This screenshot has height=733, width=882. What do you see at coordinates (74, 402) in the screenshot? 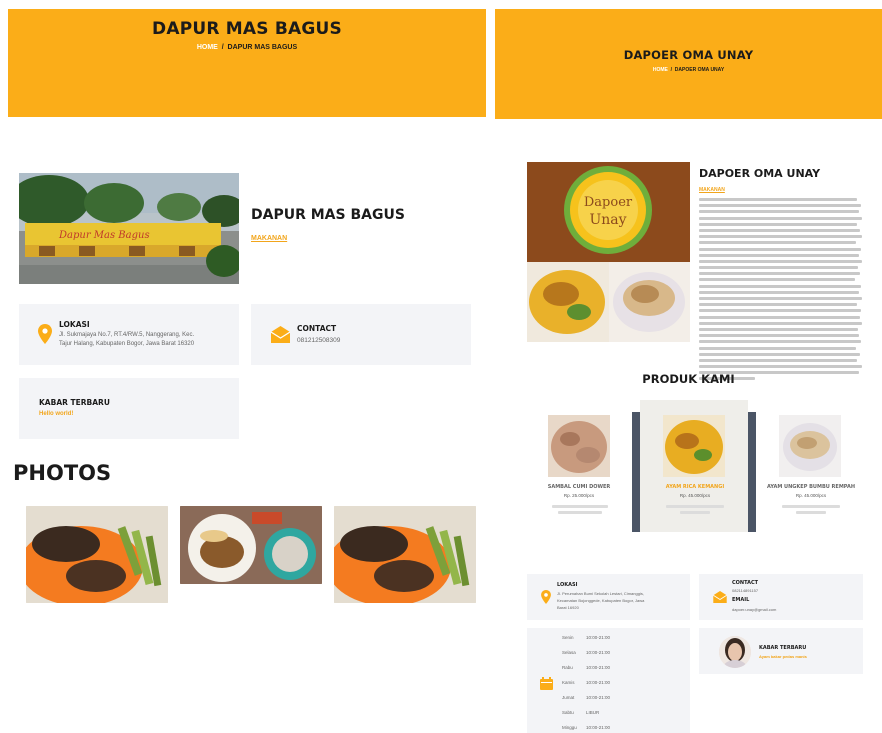
I see `left-news-title: KABAR TERBARU` at bounding box center [74, 402].